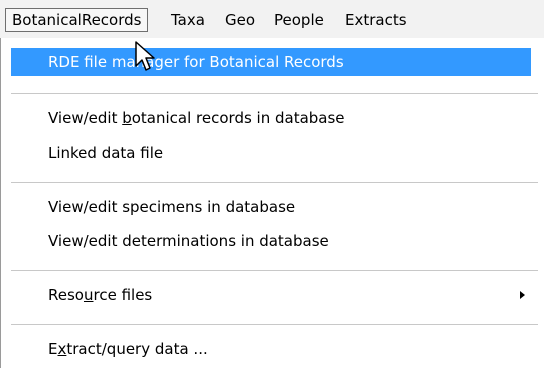 This screenshot has height=368, width=544. Describe the element at coordinates (100, 295) in the screenshot. I see `menu-item-label: Resource files` at that location.